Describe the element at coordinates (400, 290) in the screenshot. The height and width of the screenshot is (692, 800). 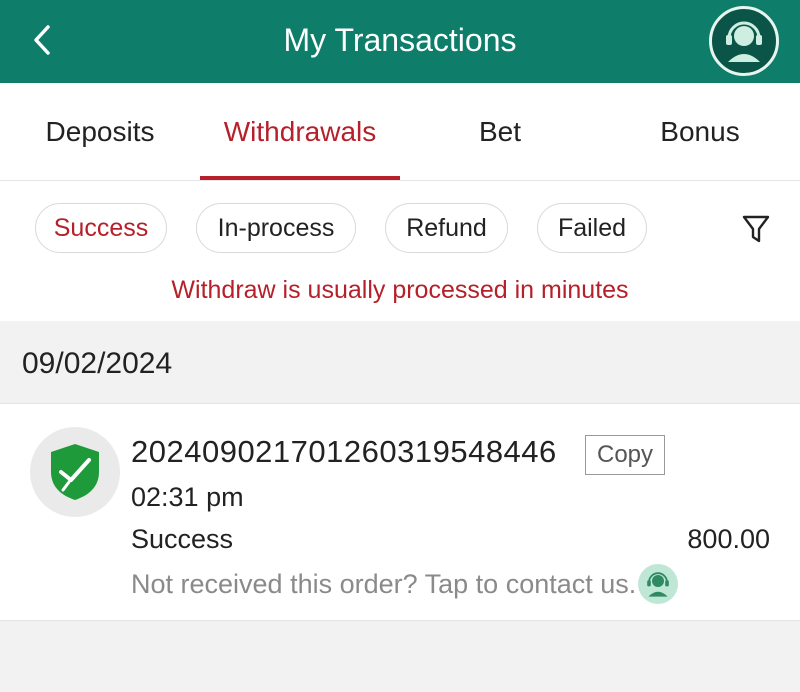
I see `processing-notice: Withdraw is usually processed in minutes` at that location.